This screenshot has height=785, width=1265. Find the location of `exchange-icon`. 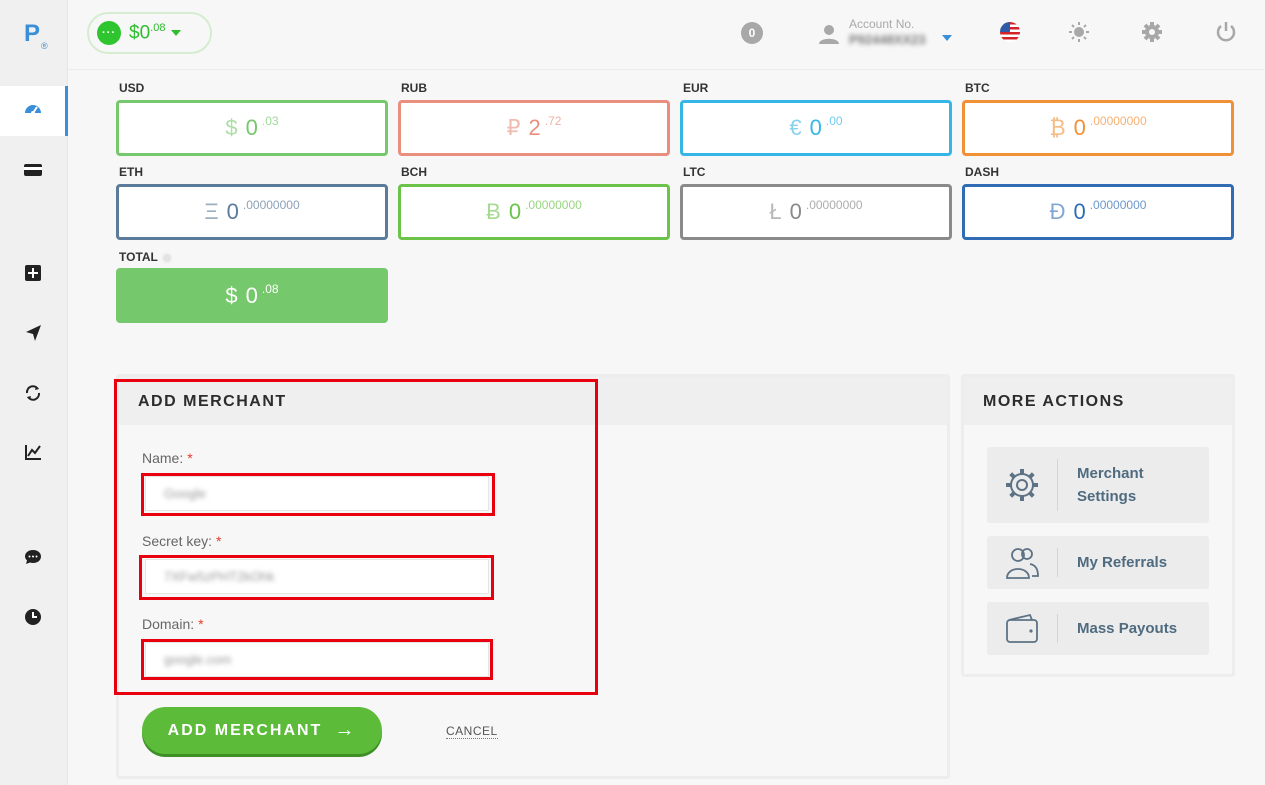

exchange-icon is located at coordinates (33, 393).